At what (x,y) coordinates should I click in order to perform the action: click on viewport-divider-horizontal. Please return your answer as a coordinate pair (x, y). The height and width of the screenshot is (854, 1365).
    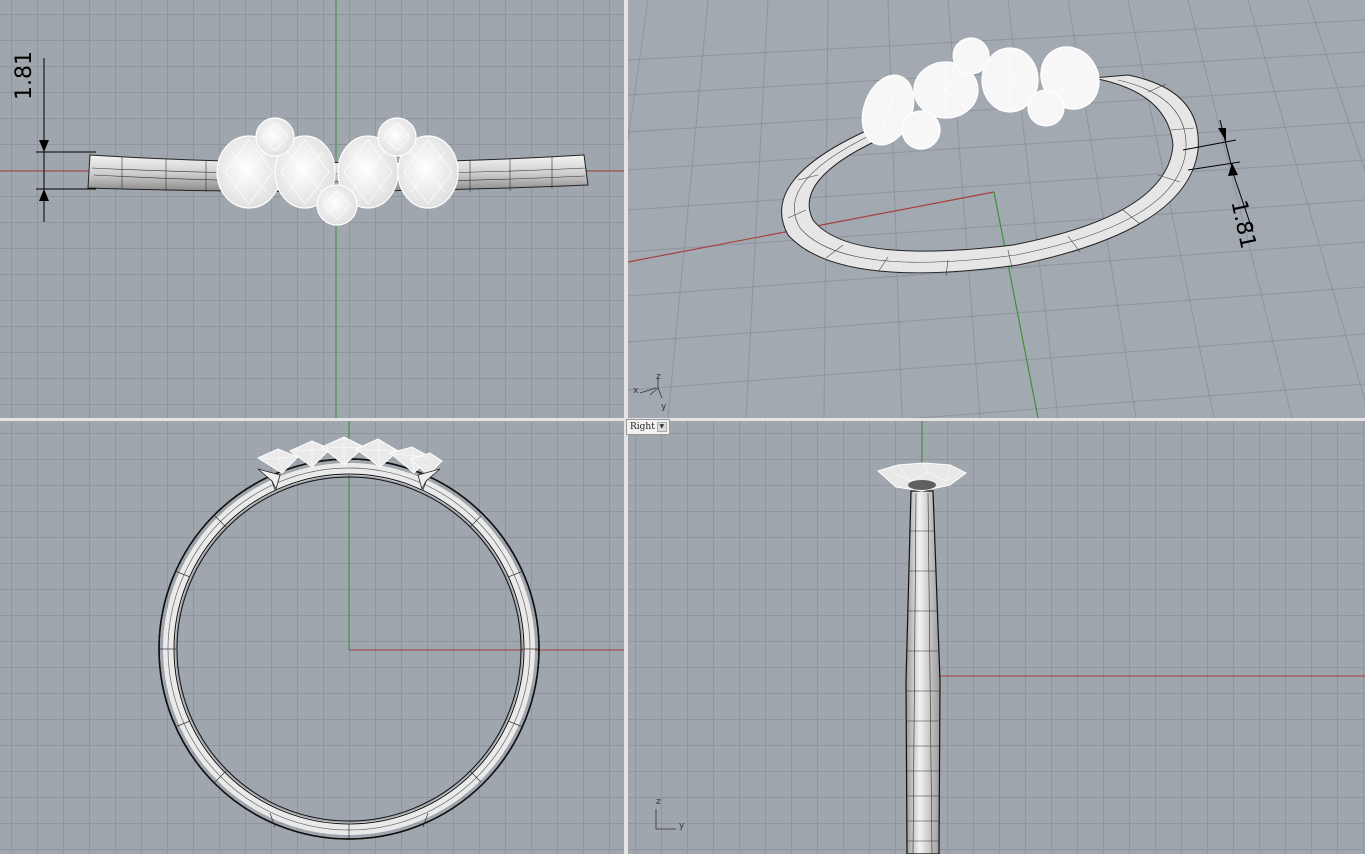
    Looking at the image, I should click on (682, 419).